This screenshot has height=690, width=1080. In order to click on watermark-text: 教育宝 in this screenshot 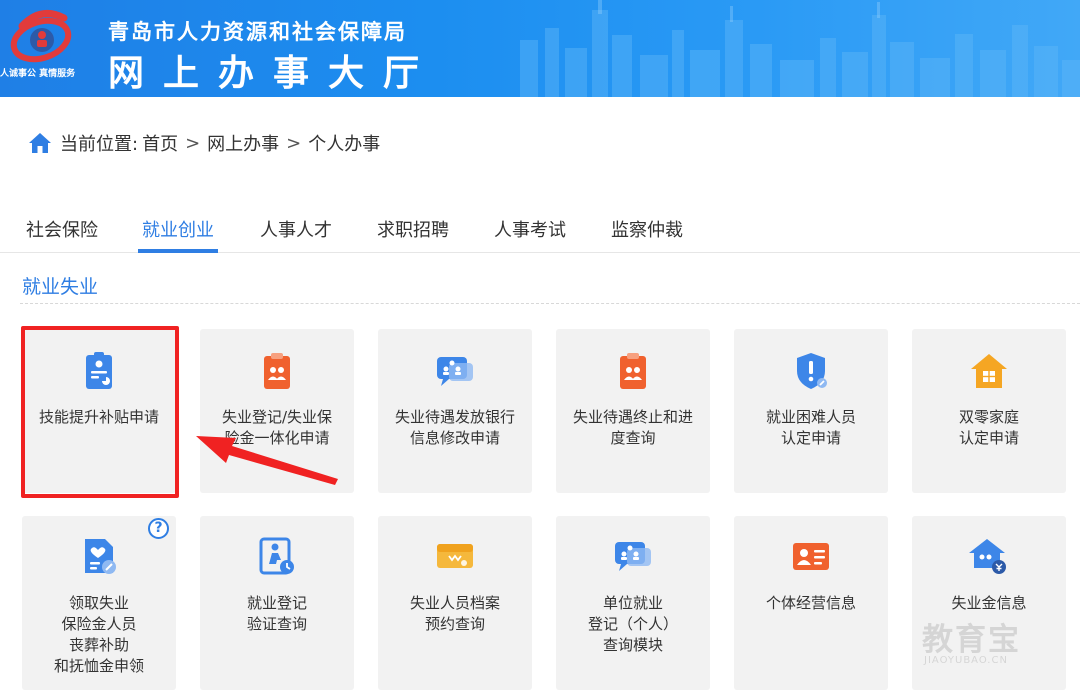, I will do `click(971, 640)`.